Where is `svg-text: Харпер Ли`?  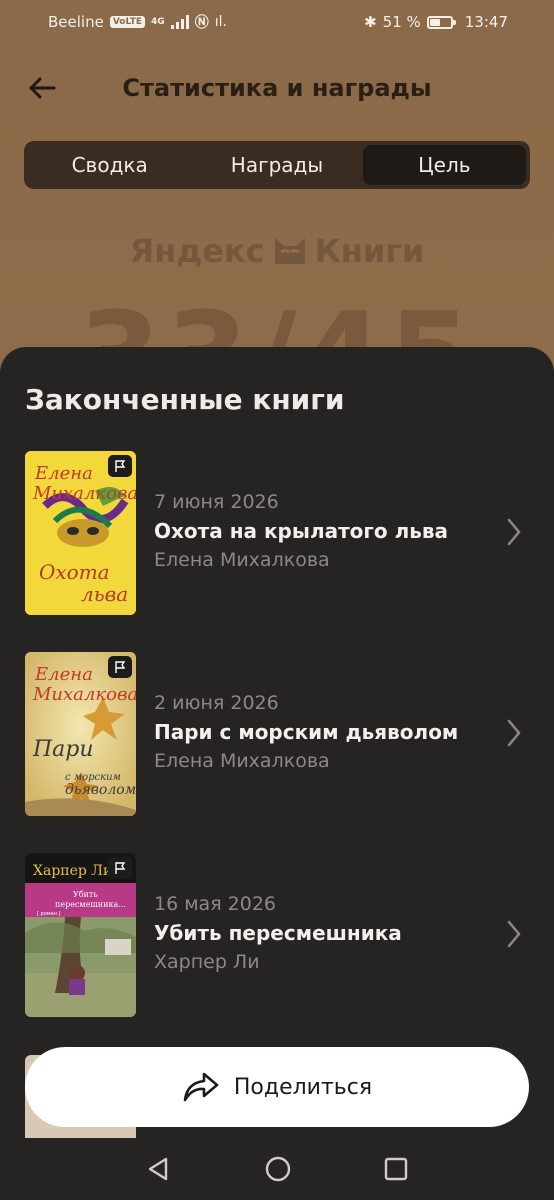
svg-text: Харпер Ли is located at coordinates (72, 871).